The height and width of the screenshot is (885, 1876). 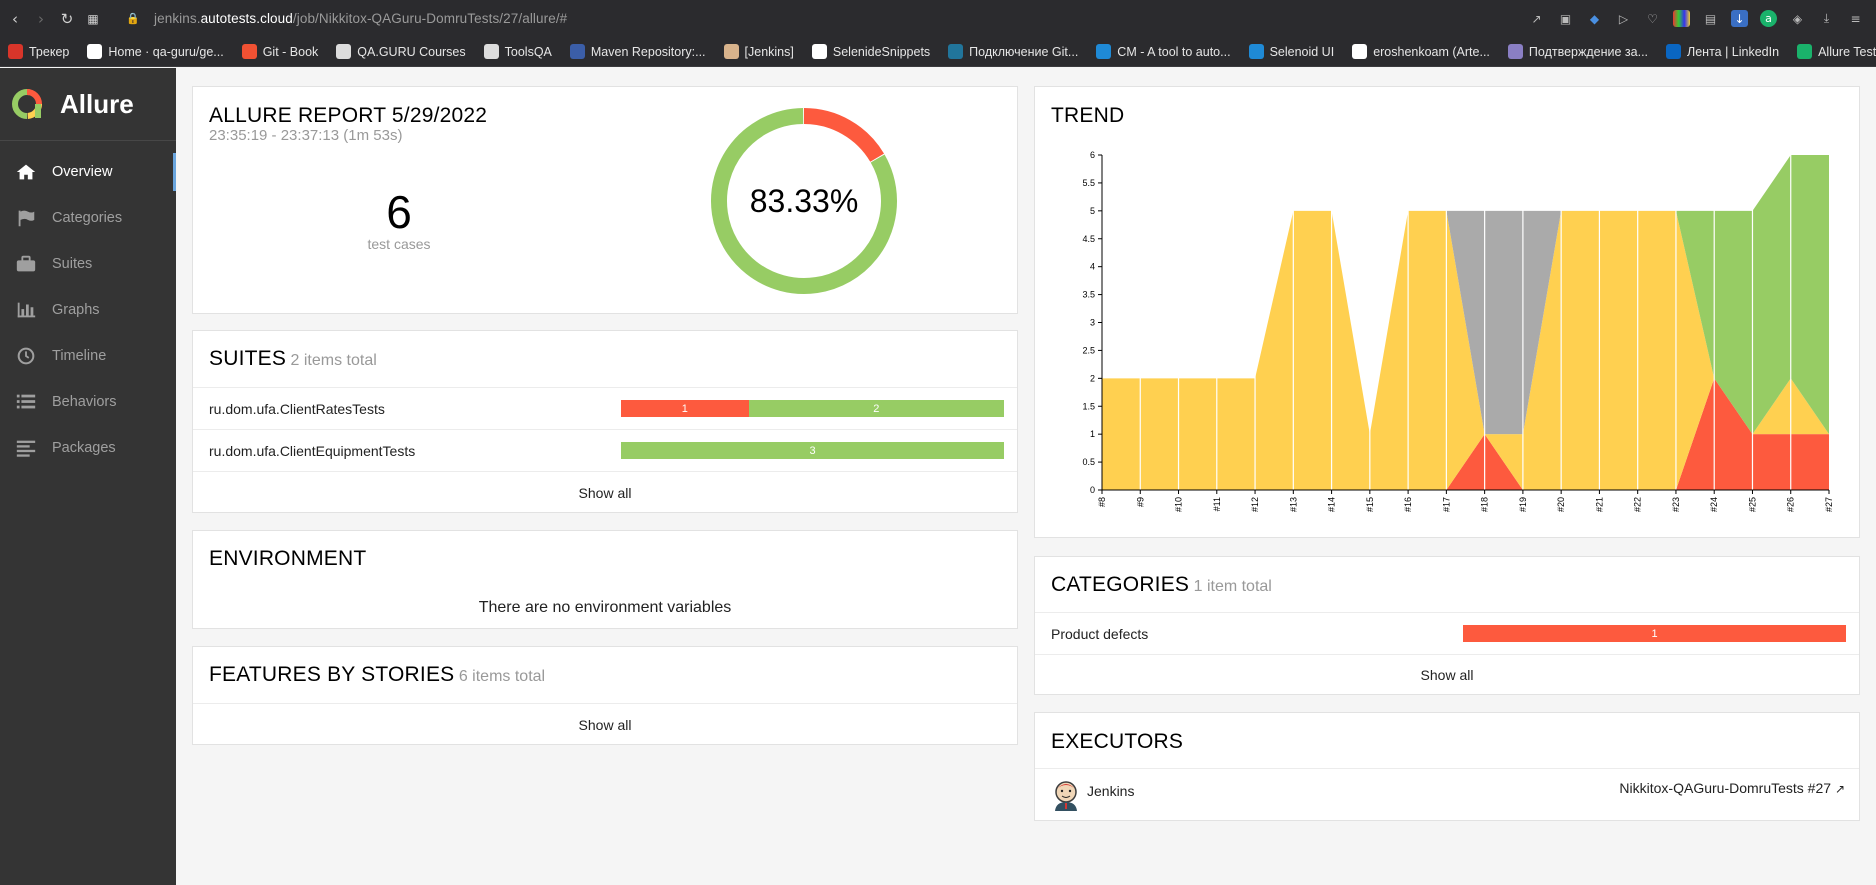 I want to click on reload-icon: ↻, so click(x=67, y=19).